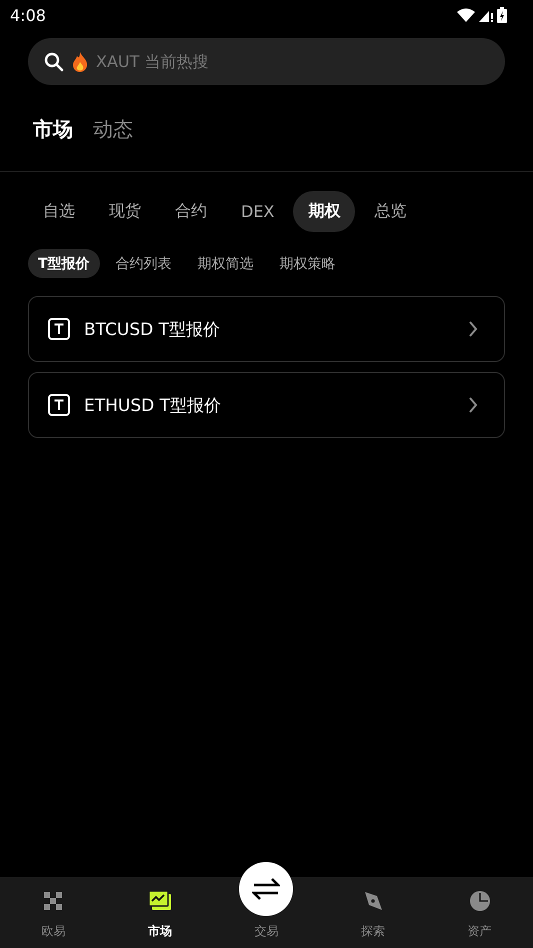 Image resolution: width=533 pixels, height=948 pixels. Describe the element at coordinates (466, 15) in the screenshot. I see `wifi-icon` at that location.